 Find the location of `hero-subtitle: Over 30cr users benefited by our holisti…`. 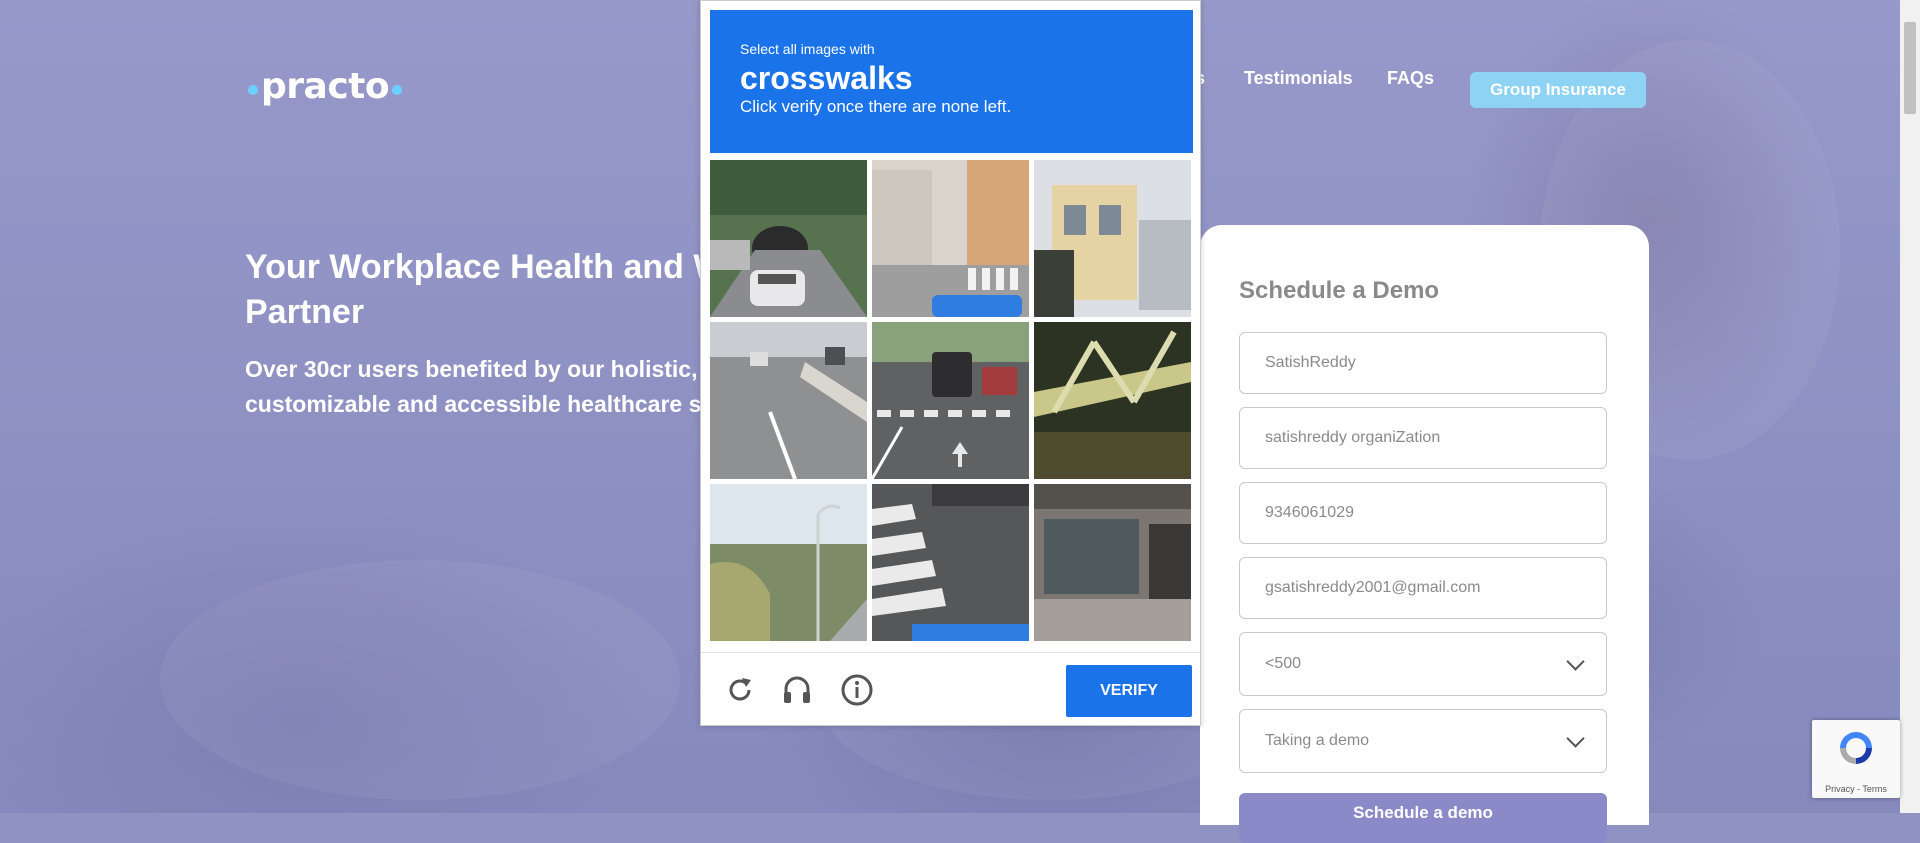

hero-subtitle: Over 30cr users benefited by our holisti… is located at coordinates (505, 387).